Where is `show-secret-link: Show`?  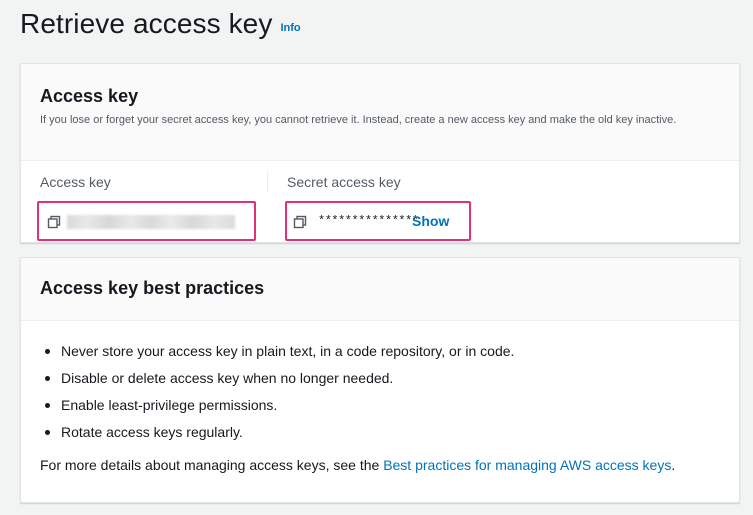
show-secret-link: Show is located at coordinates (430, 221).